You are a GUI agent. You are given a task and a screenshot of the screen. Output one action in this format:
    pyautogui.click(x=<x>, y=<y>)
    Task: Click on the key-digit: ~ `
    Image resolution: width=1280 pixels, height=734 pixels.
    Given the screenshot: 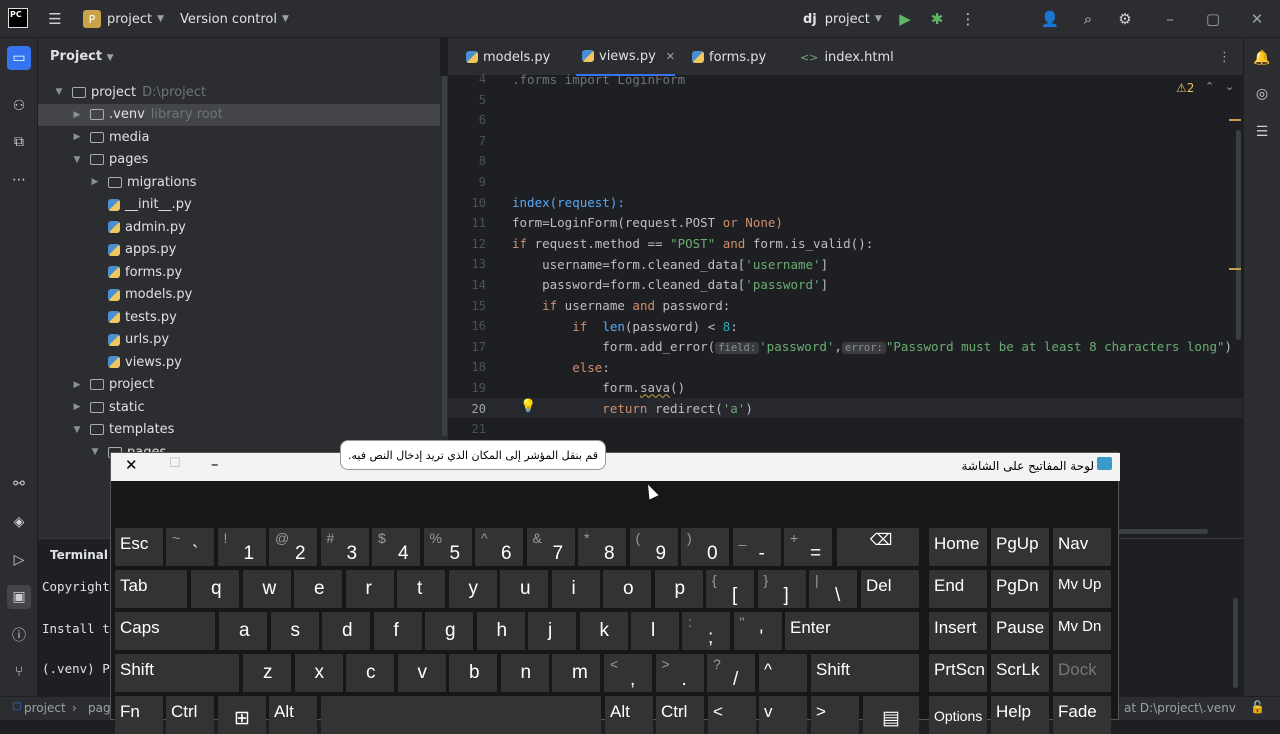 What is the action you would take?
    pyautogui.click(x=190, y=547)
    